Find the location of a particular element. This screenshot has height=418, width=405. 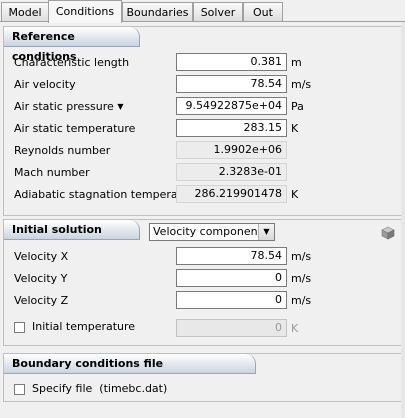

specify-file-checkbox is located at coordinates (19, 389).